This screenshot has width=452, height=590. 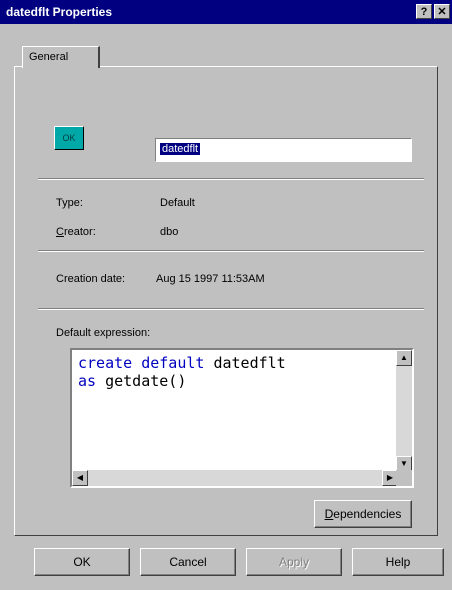 I want to click on creation-date-value: Aug 15 1997 11:53AM, so click(x=210, y=279).